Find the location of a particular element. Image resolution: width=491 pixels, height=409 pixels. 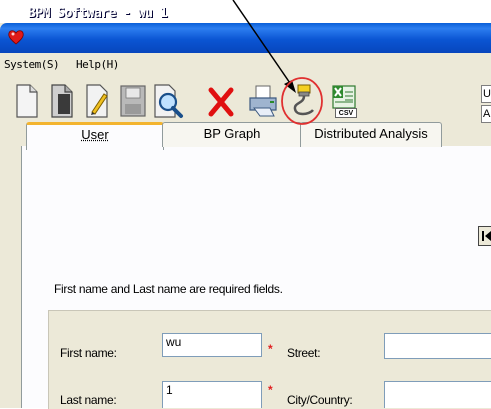

annotation-overlay is located at coordinates (277, 62).